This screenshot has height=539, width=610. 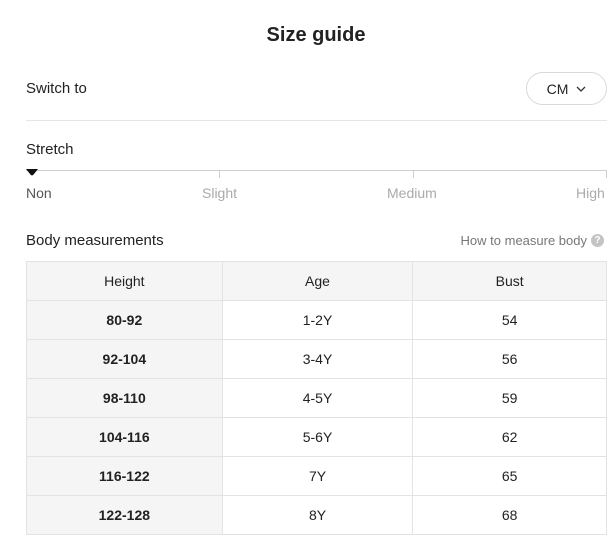 What do you see at coordinates (220, 193) in the screenshot?
I see `stretch-level-slight: Slight` at bounding box center [220, 193].